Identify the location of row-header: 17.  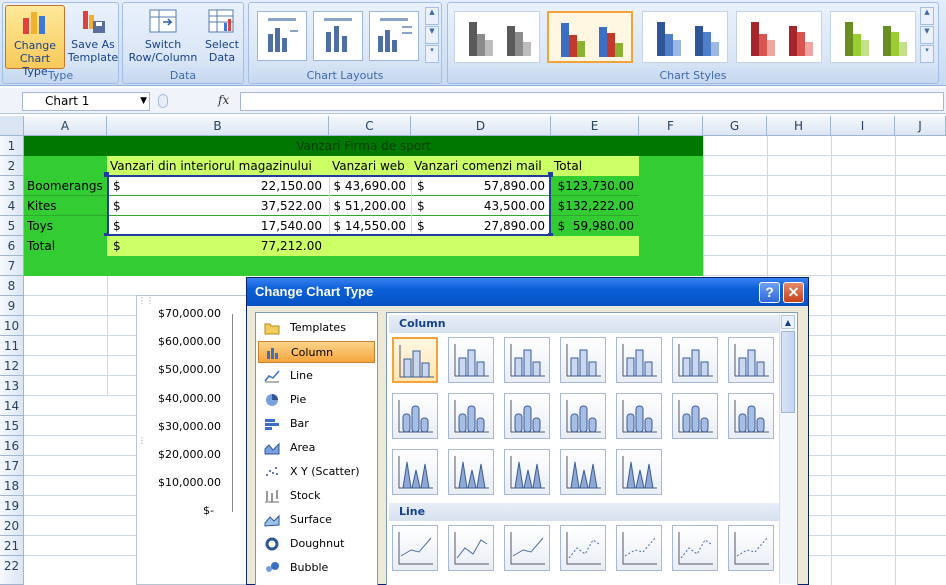
(12, 466).